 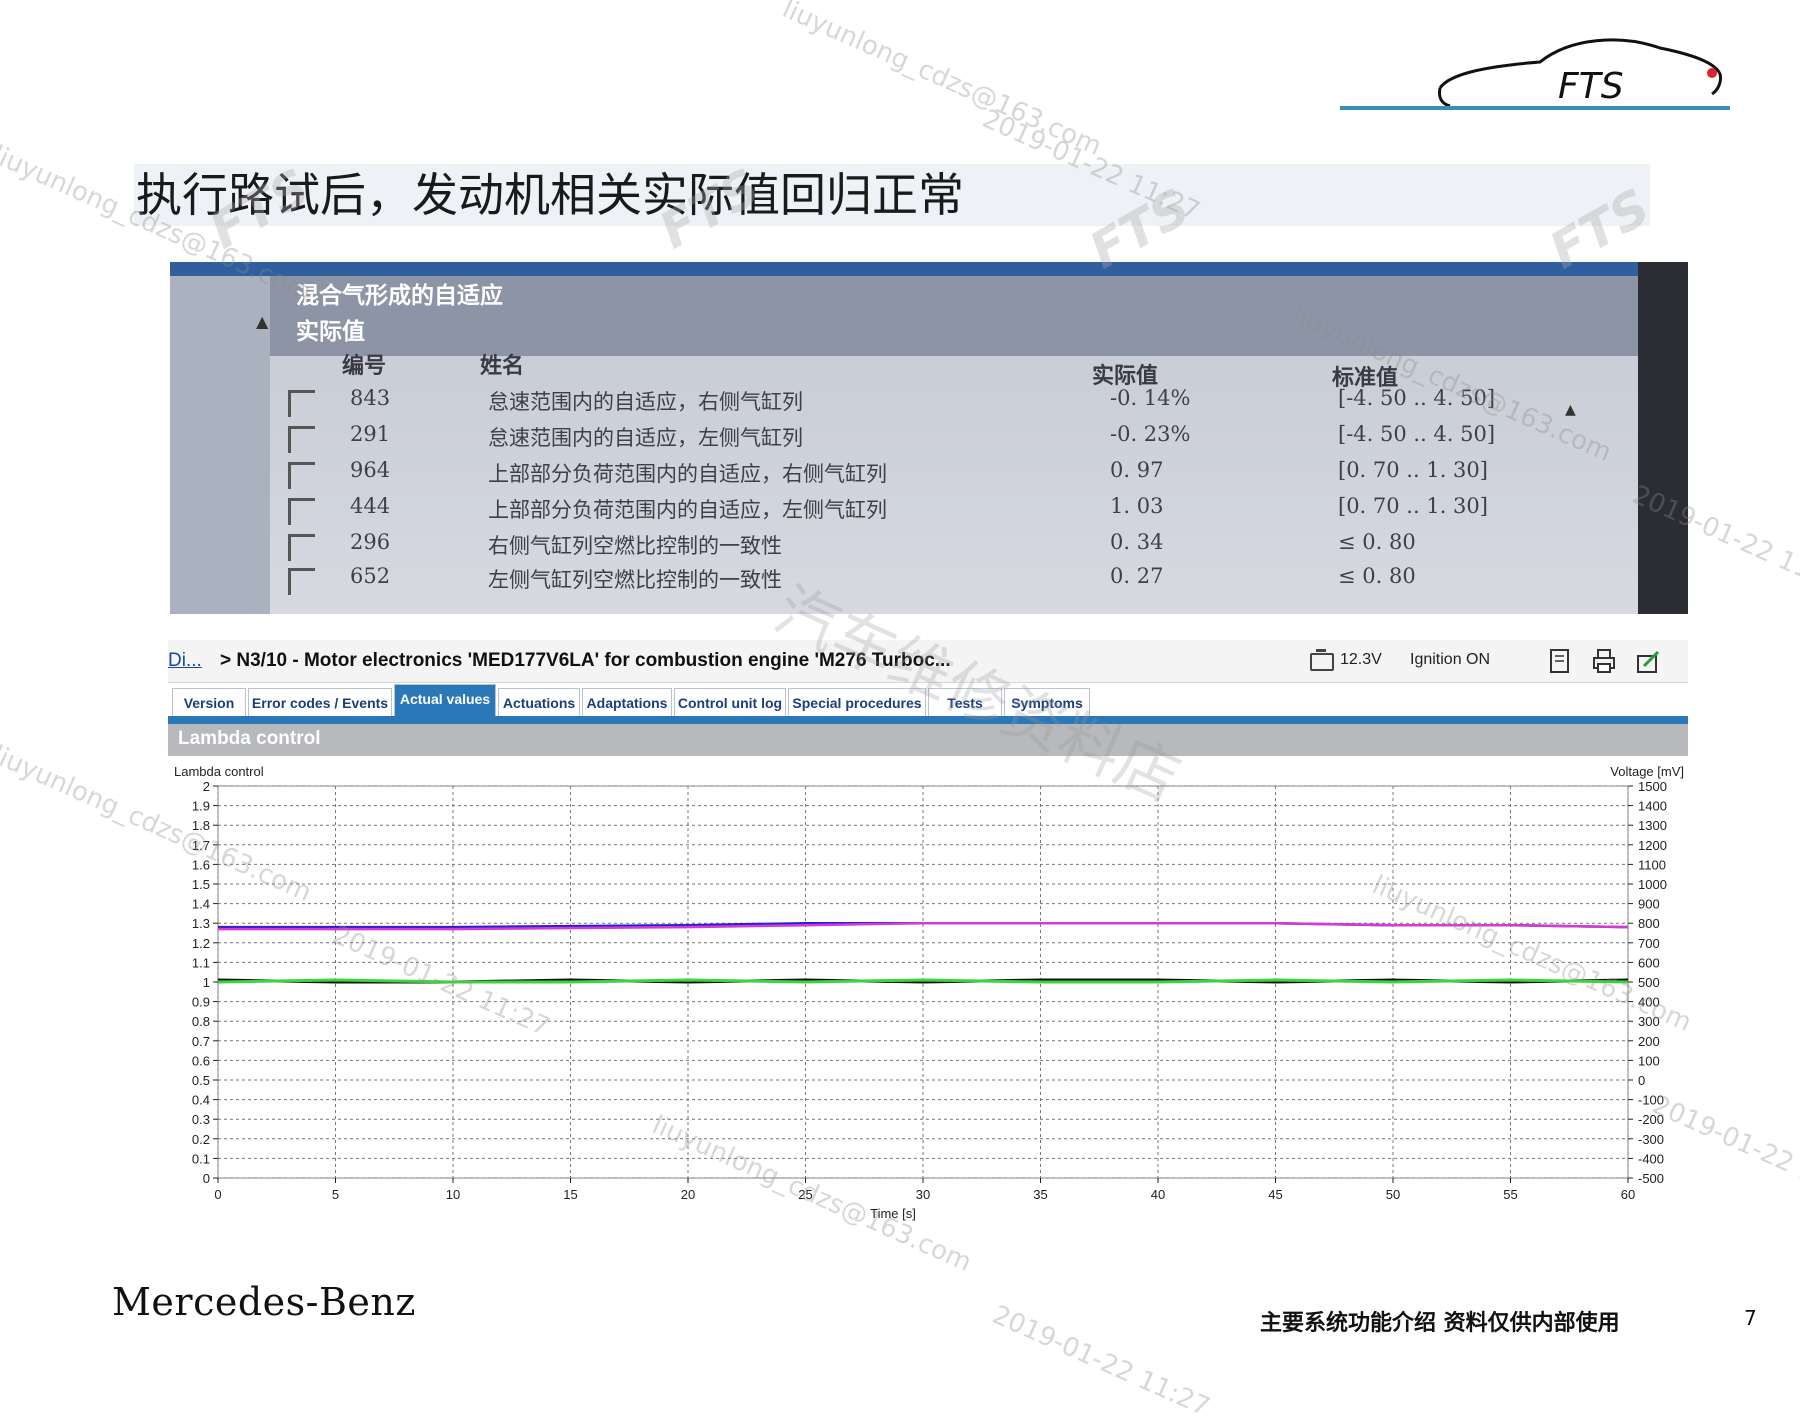 What do you see at coordinates (978, 579) in the screenshot?
I see `table-row: 652 左侧气缸列空燃比控制的一致性 0. 27 ≤ 0. 80` at bounding box center [978, 579].